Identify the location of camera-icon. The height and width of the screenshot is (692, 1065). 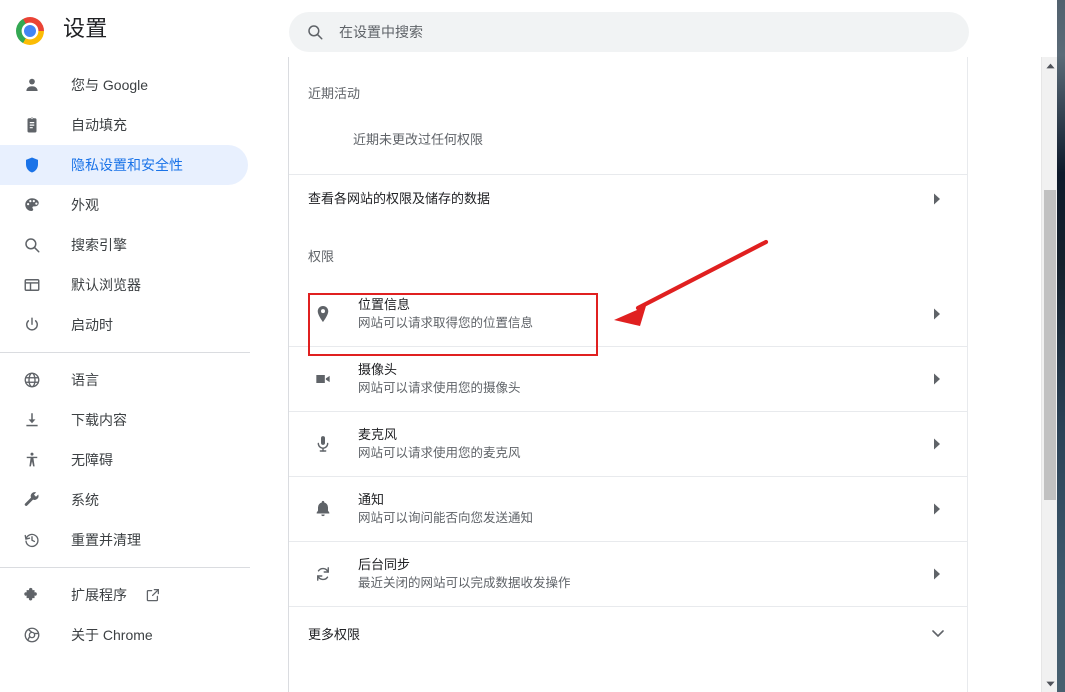
(323, 379).